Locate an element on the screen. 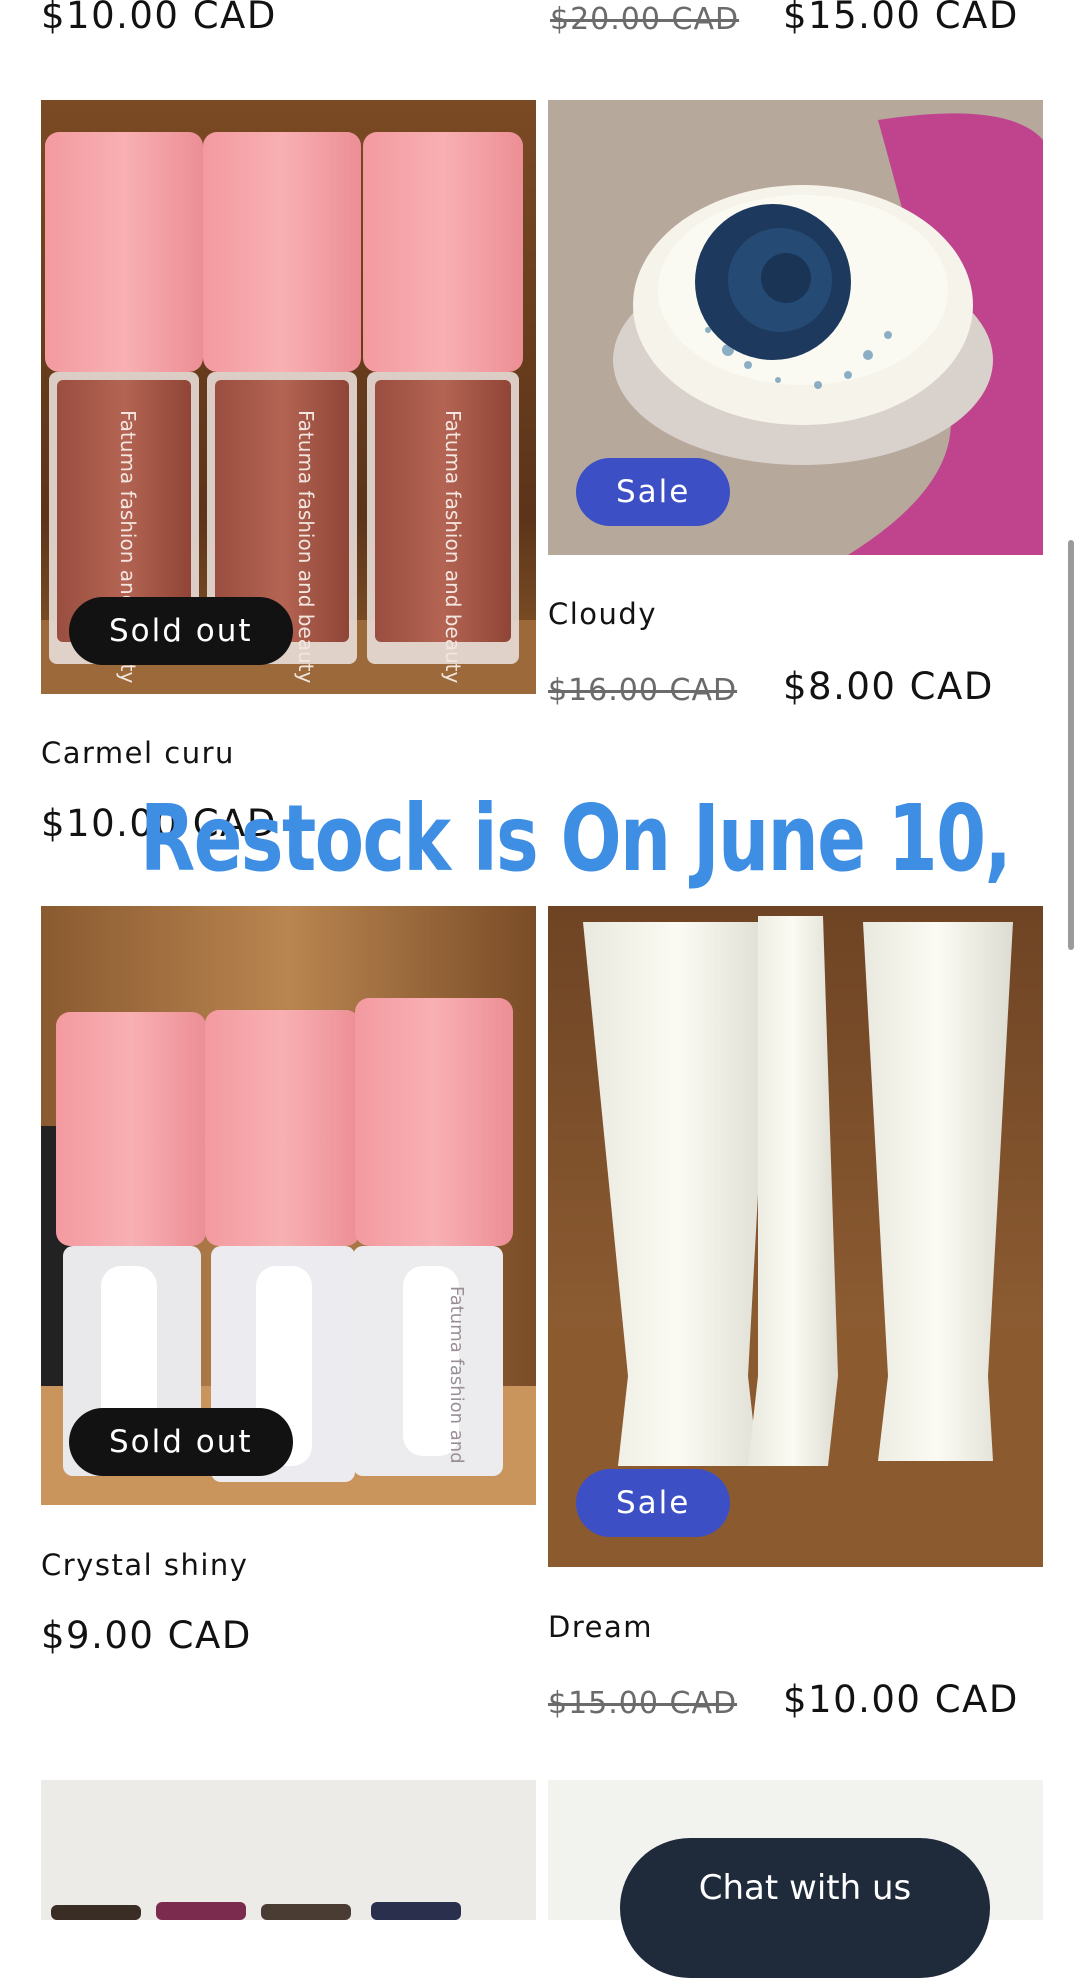 The height and width of the screenshot is (1978, 1080). product-image-crystal-shiny: Fatuma fashion and Sold out is located at coordinates (288, 1205).